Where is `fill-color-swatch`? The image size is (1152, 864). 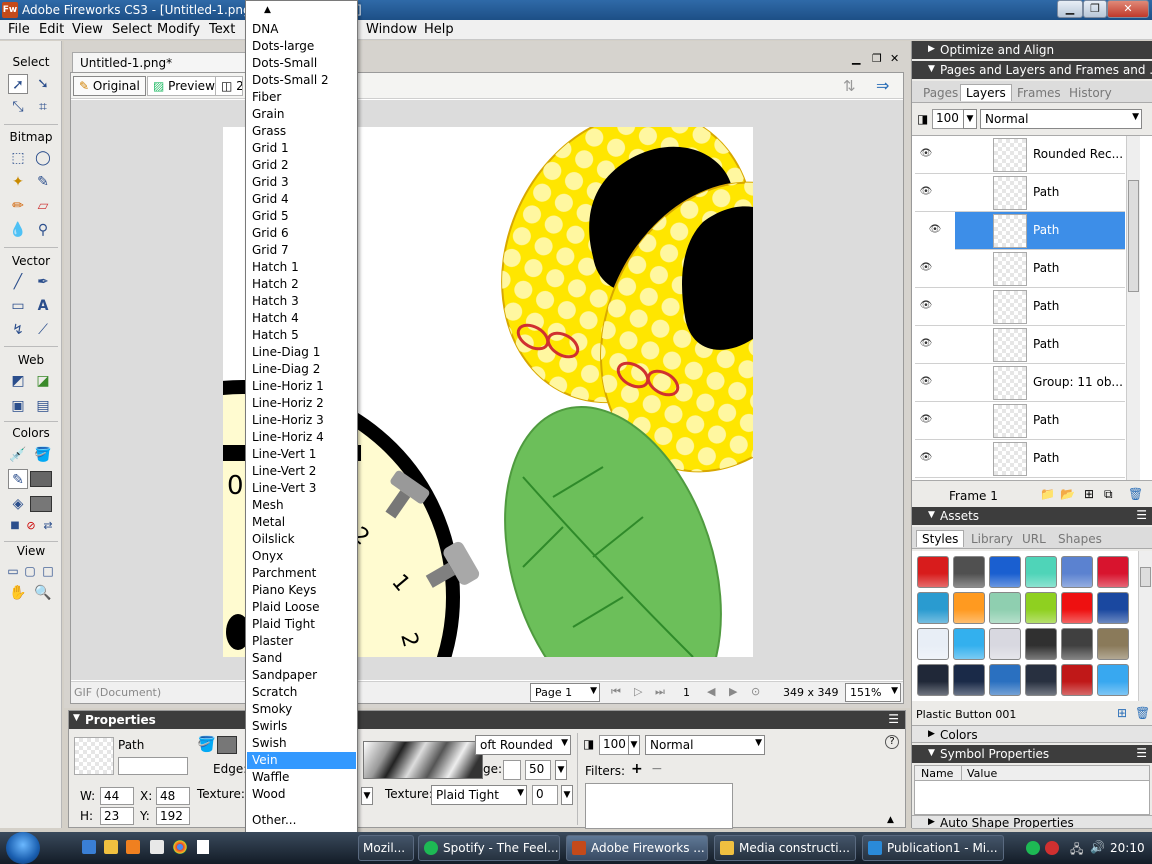 fill-color-swatch is located at coordinates (227, 745).